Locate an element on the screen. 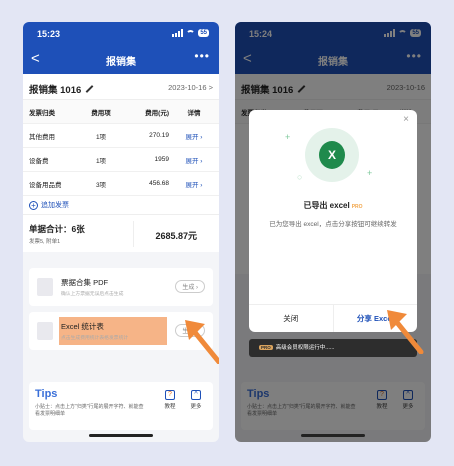  excel-subtitle: 点击生成费用统计表格发票统计 is located at coordinates (95, 338).